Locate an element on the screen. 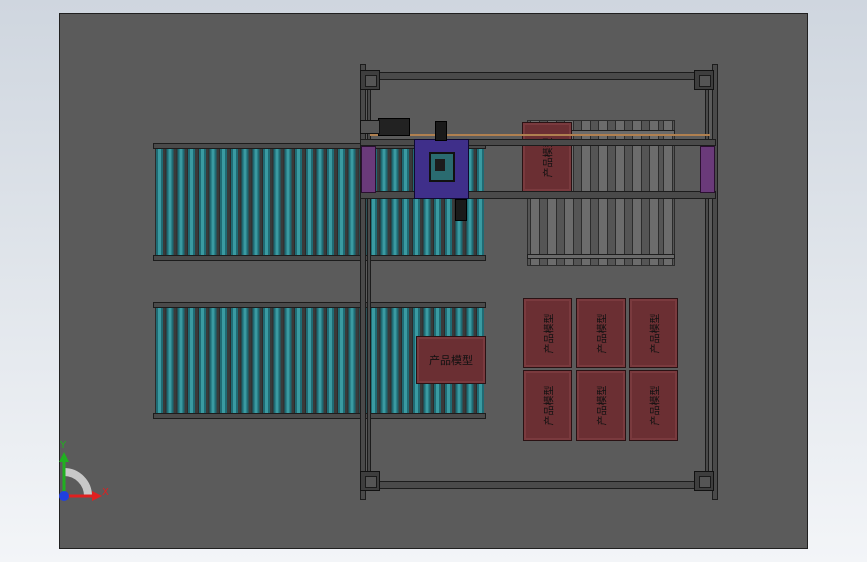 This screenshot has height=562, width=867. motor-coupling is located at coordinates (370, 127).